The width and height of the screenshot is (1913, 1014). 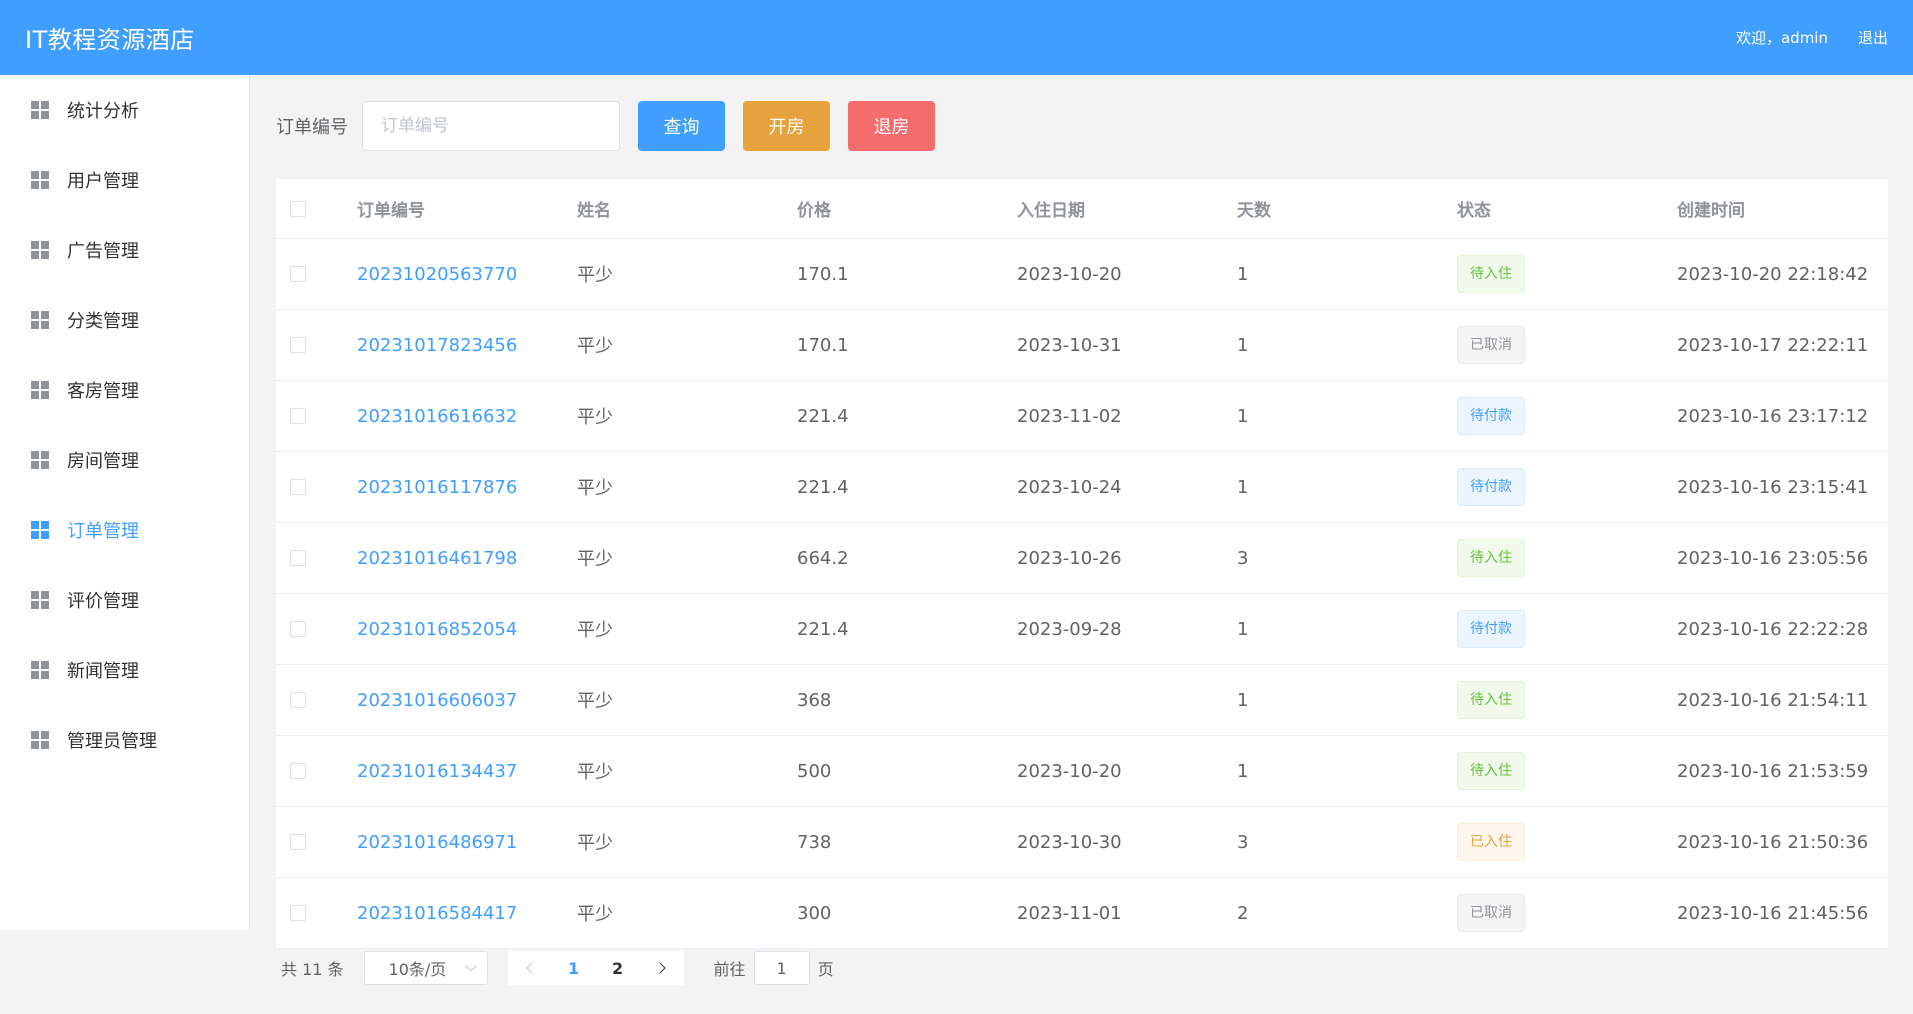 What do you see at coordinates (1243, 913) in the screenshot?
I see `cell-days: 2` at bounding box center [1243, 913].